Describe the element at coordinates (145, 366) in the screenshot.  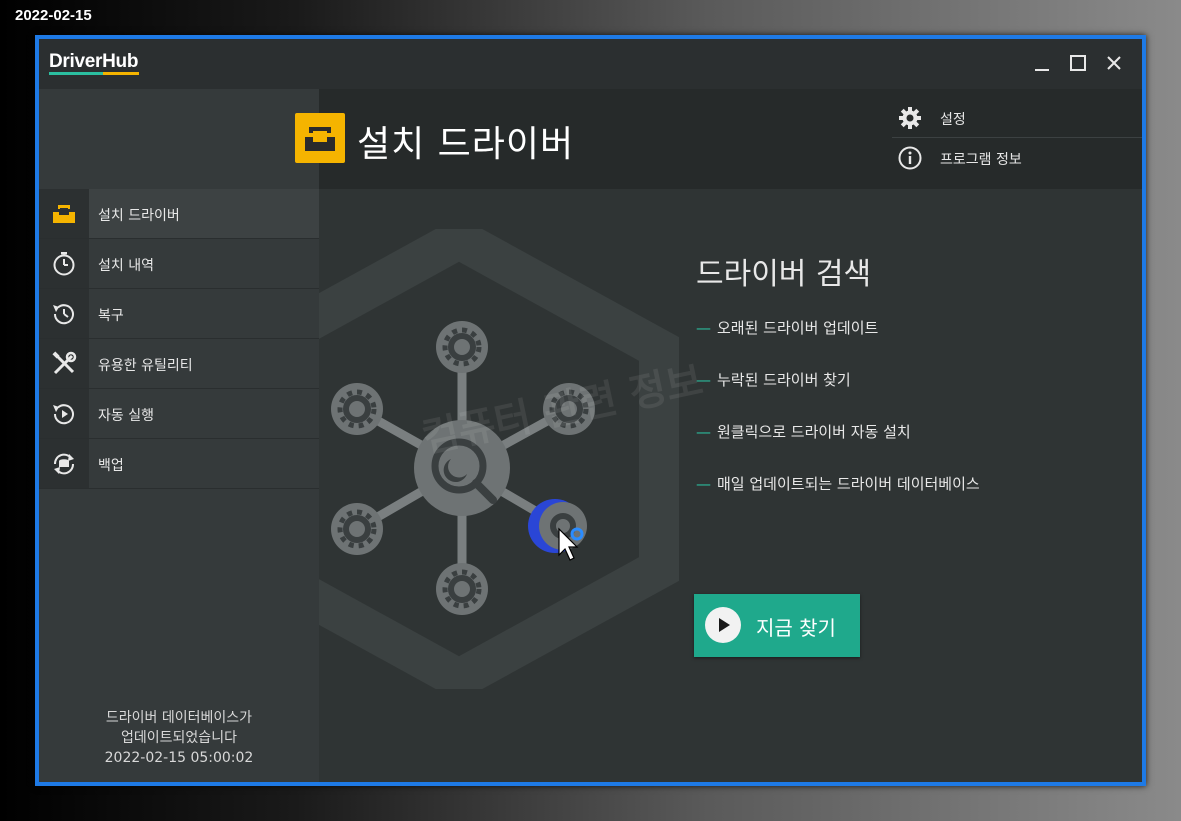
I see `sidebar-item-label: 유용한 유틸리티` at that location.